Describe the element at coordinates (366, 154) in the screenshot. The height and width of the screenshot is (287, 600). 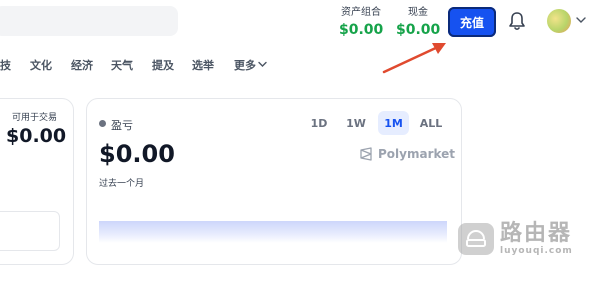
I see `polymarket-icon` at that location.